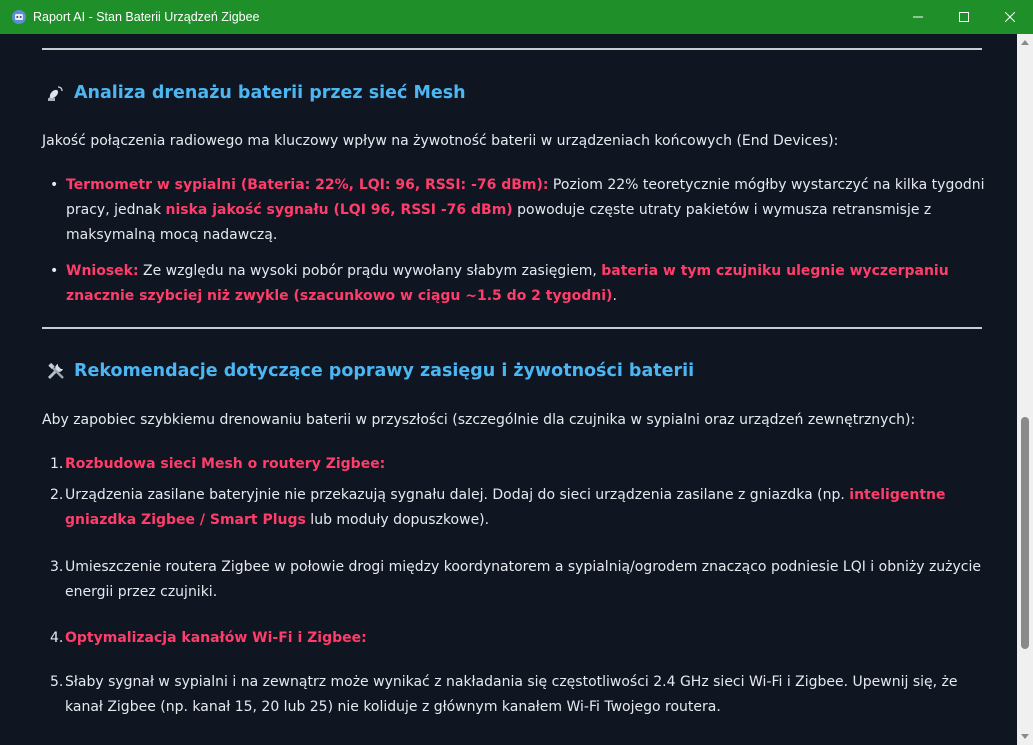 The image size is (1033, 745). I want to click on chevron-up-icon, so click(1025, 42).